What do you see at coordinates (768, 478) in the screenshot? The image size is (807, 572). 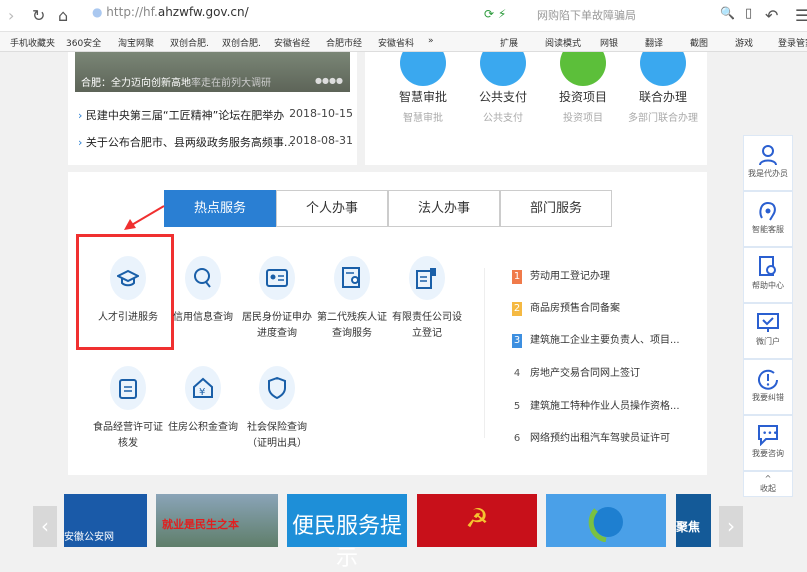 I see `chevron-up-icon: ^` at bounding box center [768, 478].